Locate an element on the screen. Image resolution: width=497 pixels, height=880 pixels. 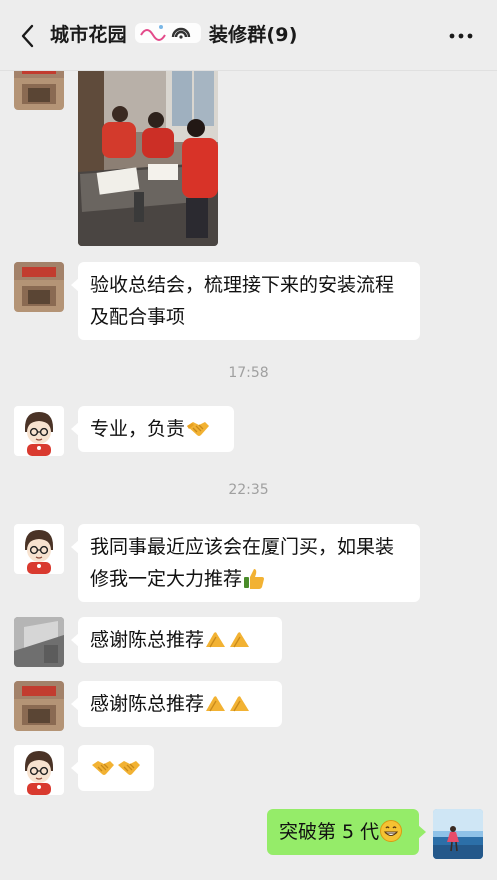
my-avatar is located at coordinates (458, 834).